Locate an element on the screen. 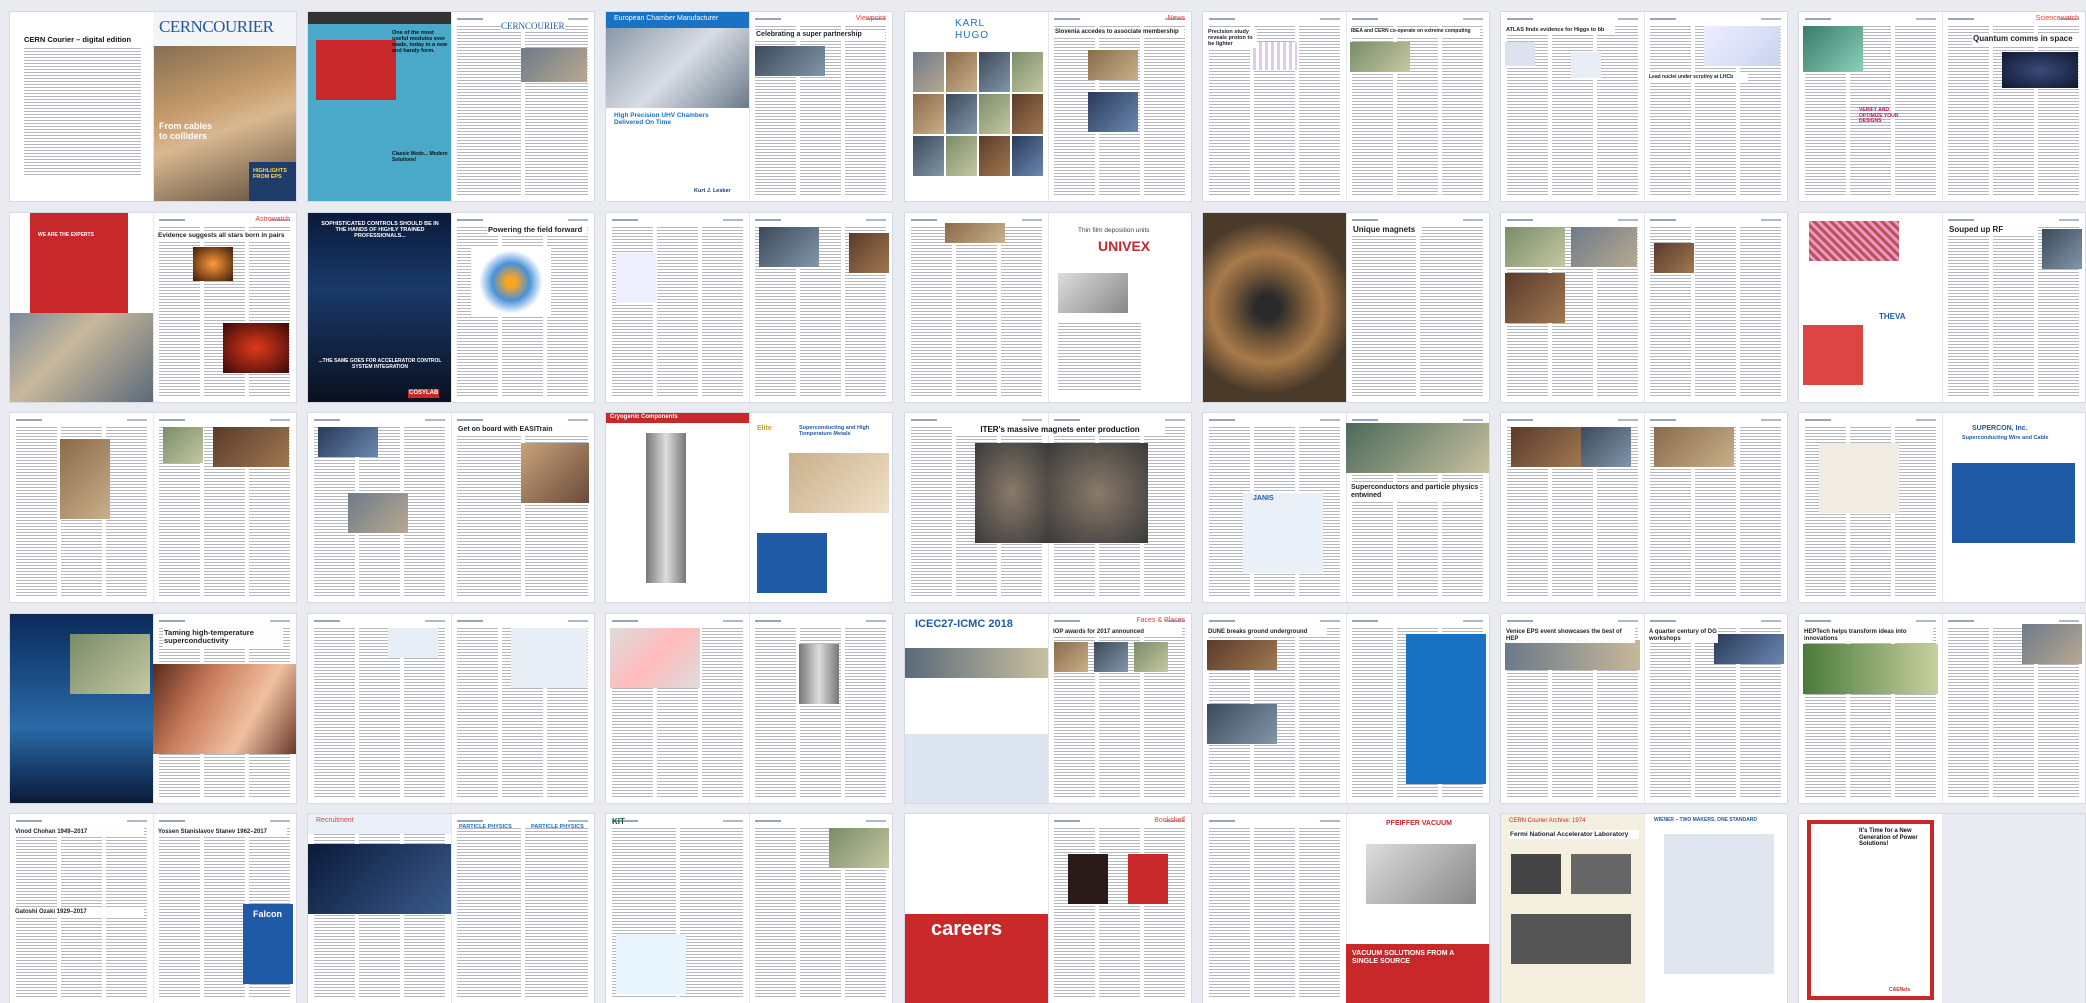  cover-side: HIGHLIGHTS FROM EPS is located at coordinates (270, 174).